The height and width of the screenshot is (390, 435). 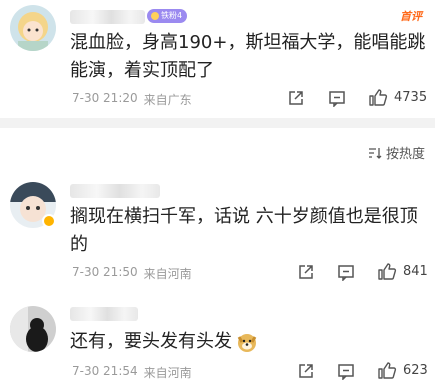 What do you see at coordinates (402, 370) in the screenshot?
I see `like-button: 623` at bounding box center [402, 370].